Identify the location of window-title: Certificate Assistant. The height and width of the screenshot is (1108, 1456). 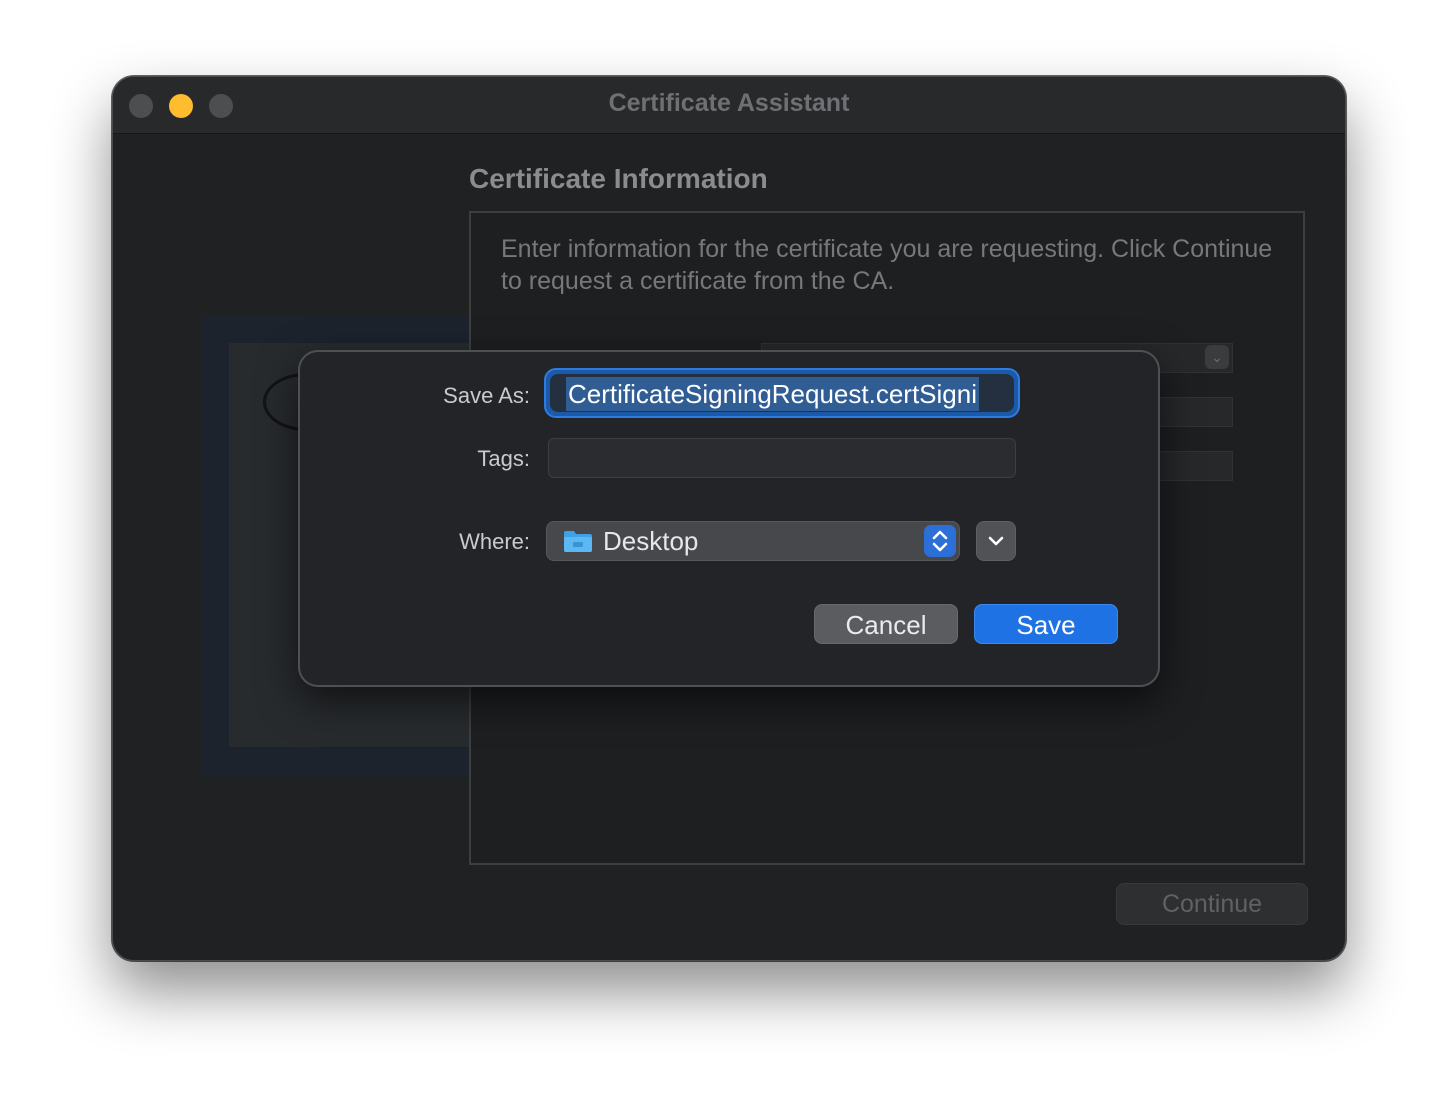
(729, 103).